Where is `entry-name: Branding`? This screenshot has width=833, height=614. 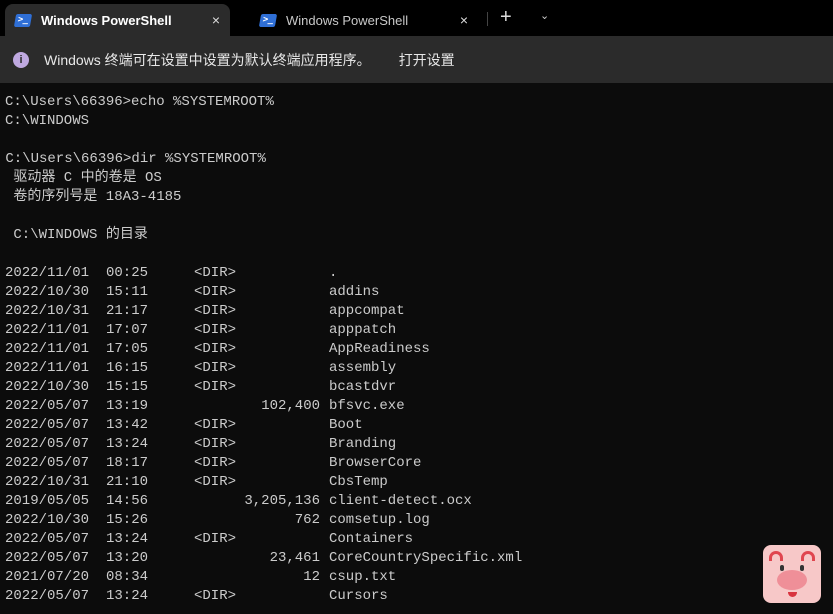
entry-name: Branding is located at coordinates (363, 444).